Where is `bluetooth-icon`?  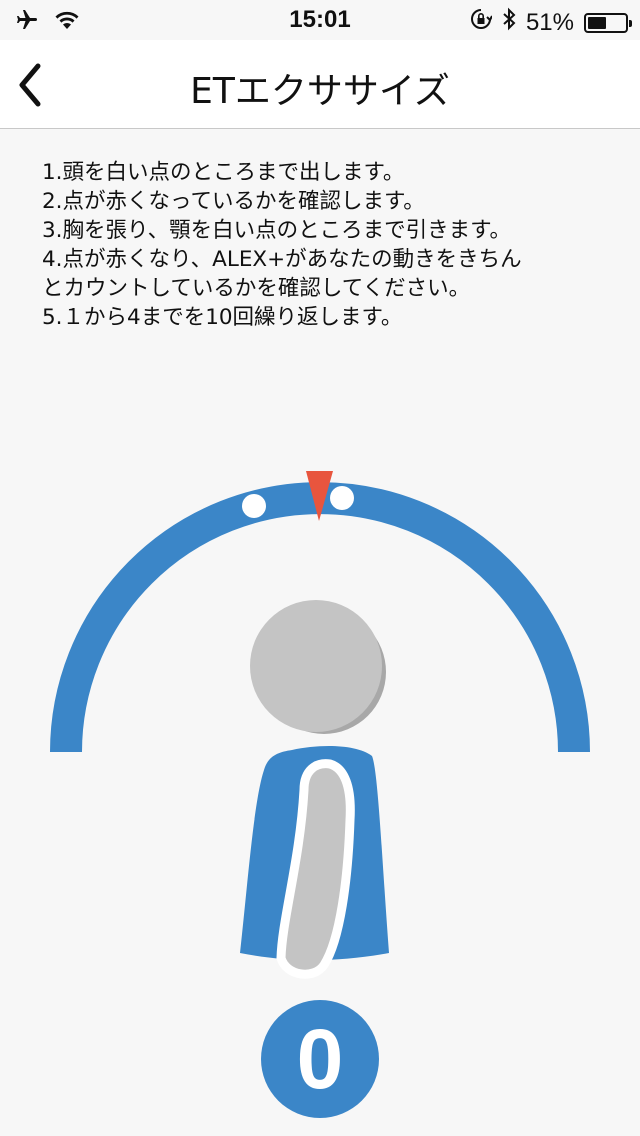 bluetooth-icon is located at coordinates (509, 22).